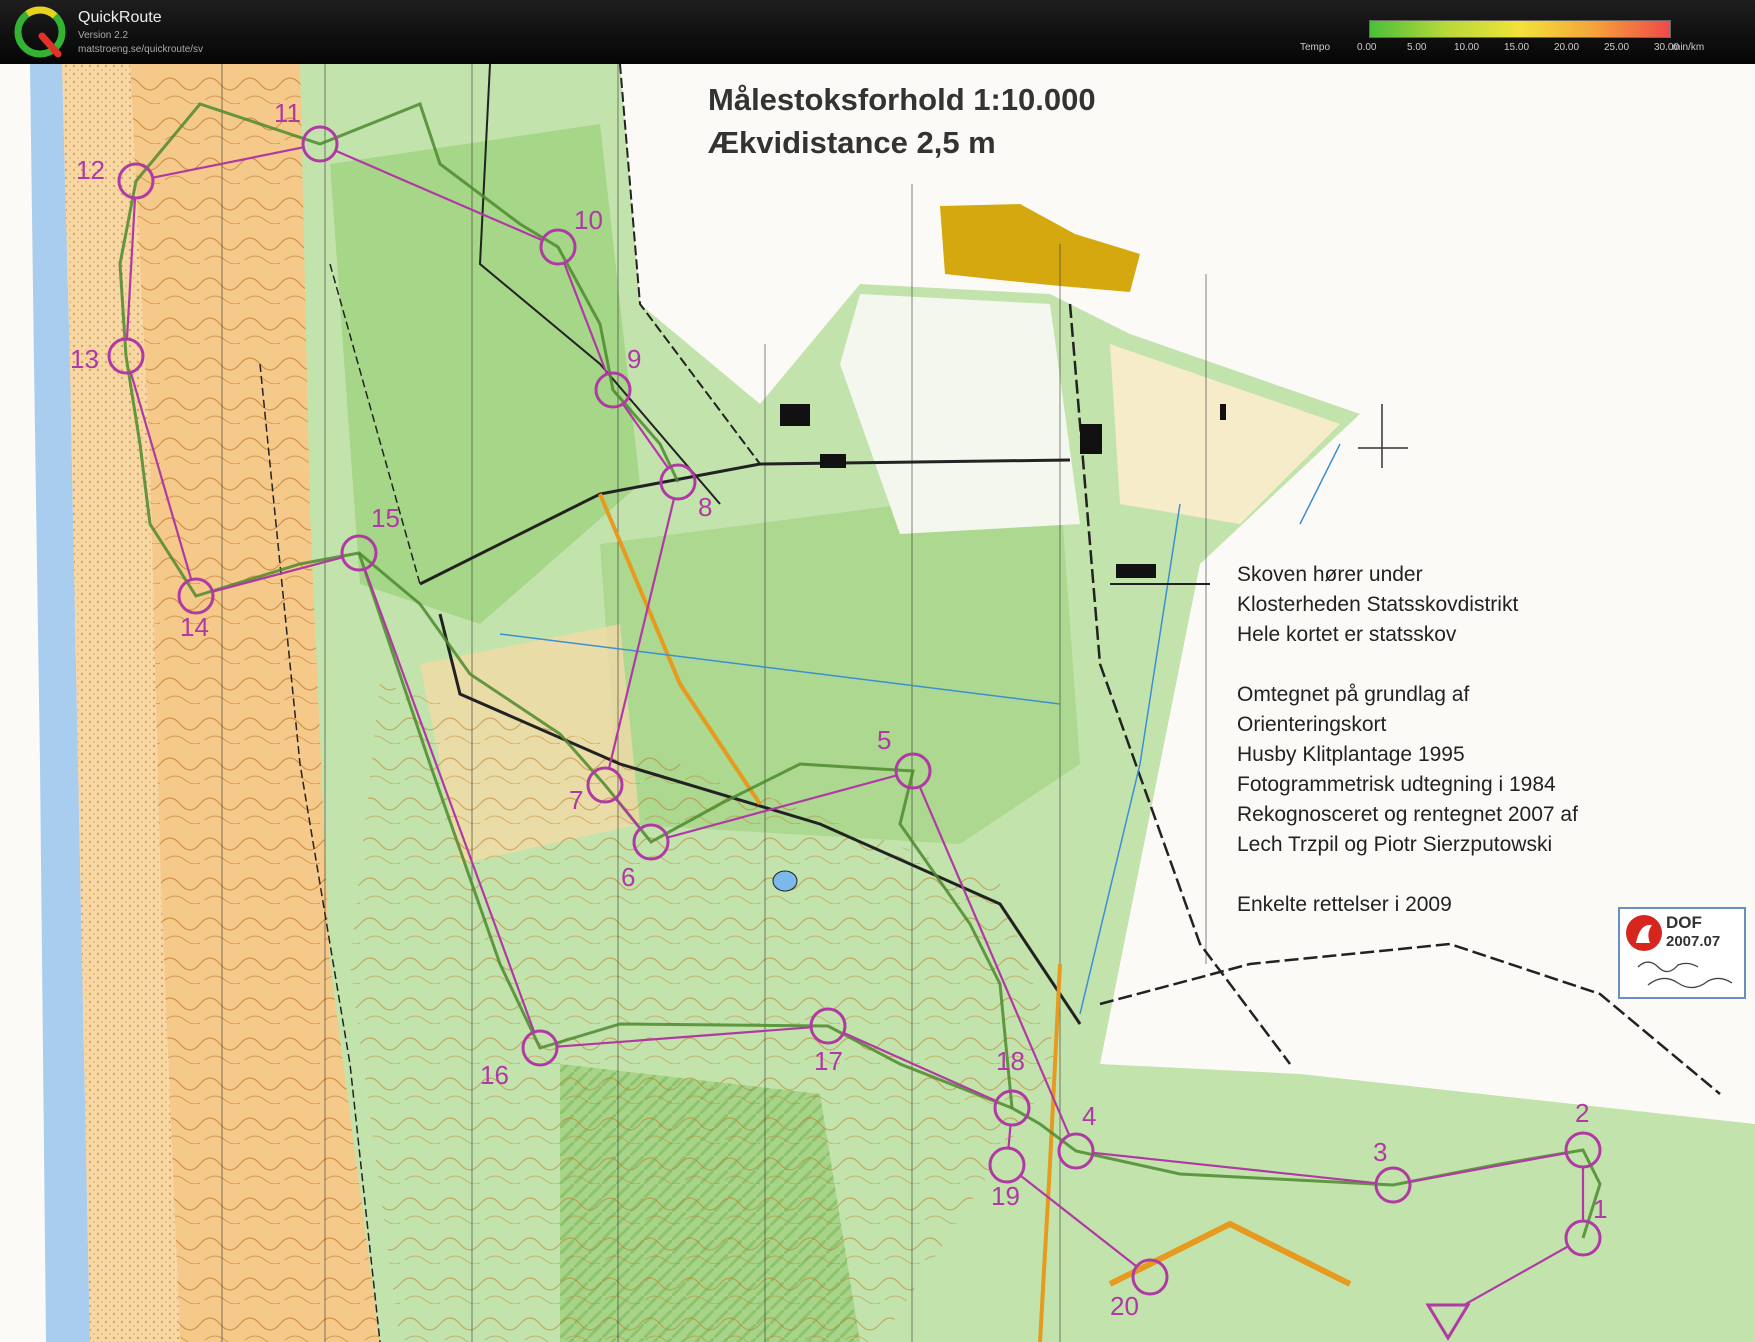  Describe the element at coordinates (40, 32) in the screenshot. I see `quickroute-logo-icon` at that location.